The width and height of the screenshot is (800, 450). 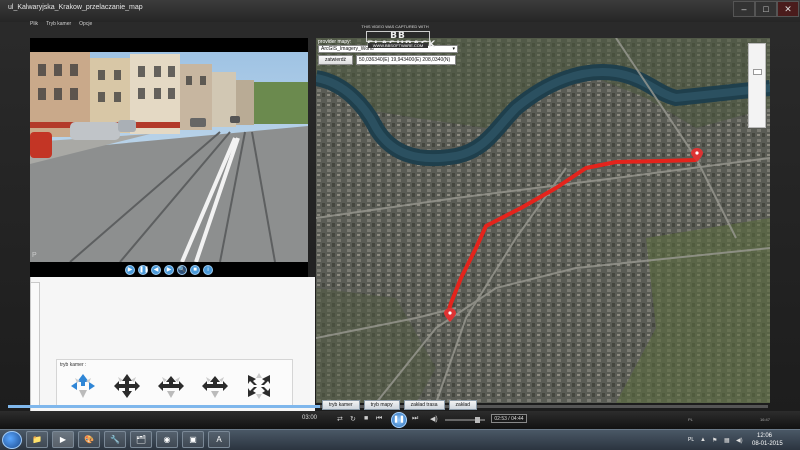 What do you see at coordinates (453, 49) in the screenshot?
I see `chevron-down-icon: ▾` at bounding box center [453, 49].